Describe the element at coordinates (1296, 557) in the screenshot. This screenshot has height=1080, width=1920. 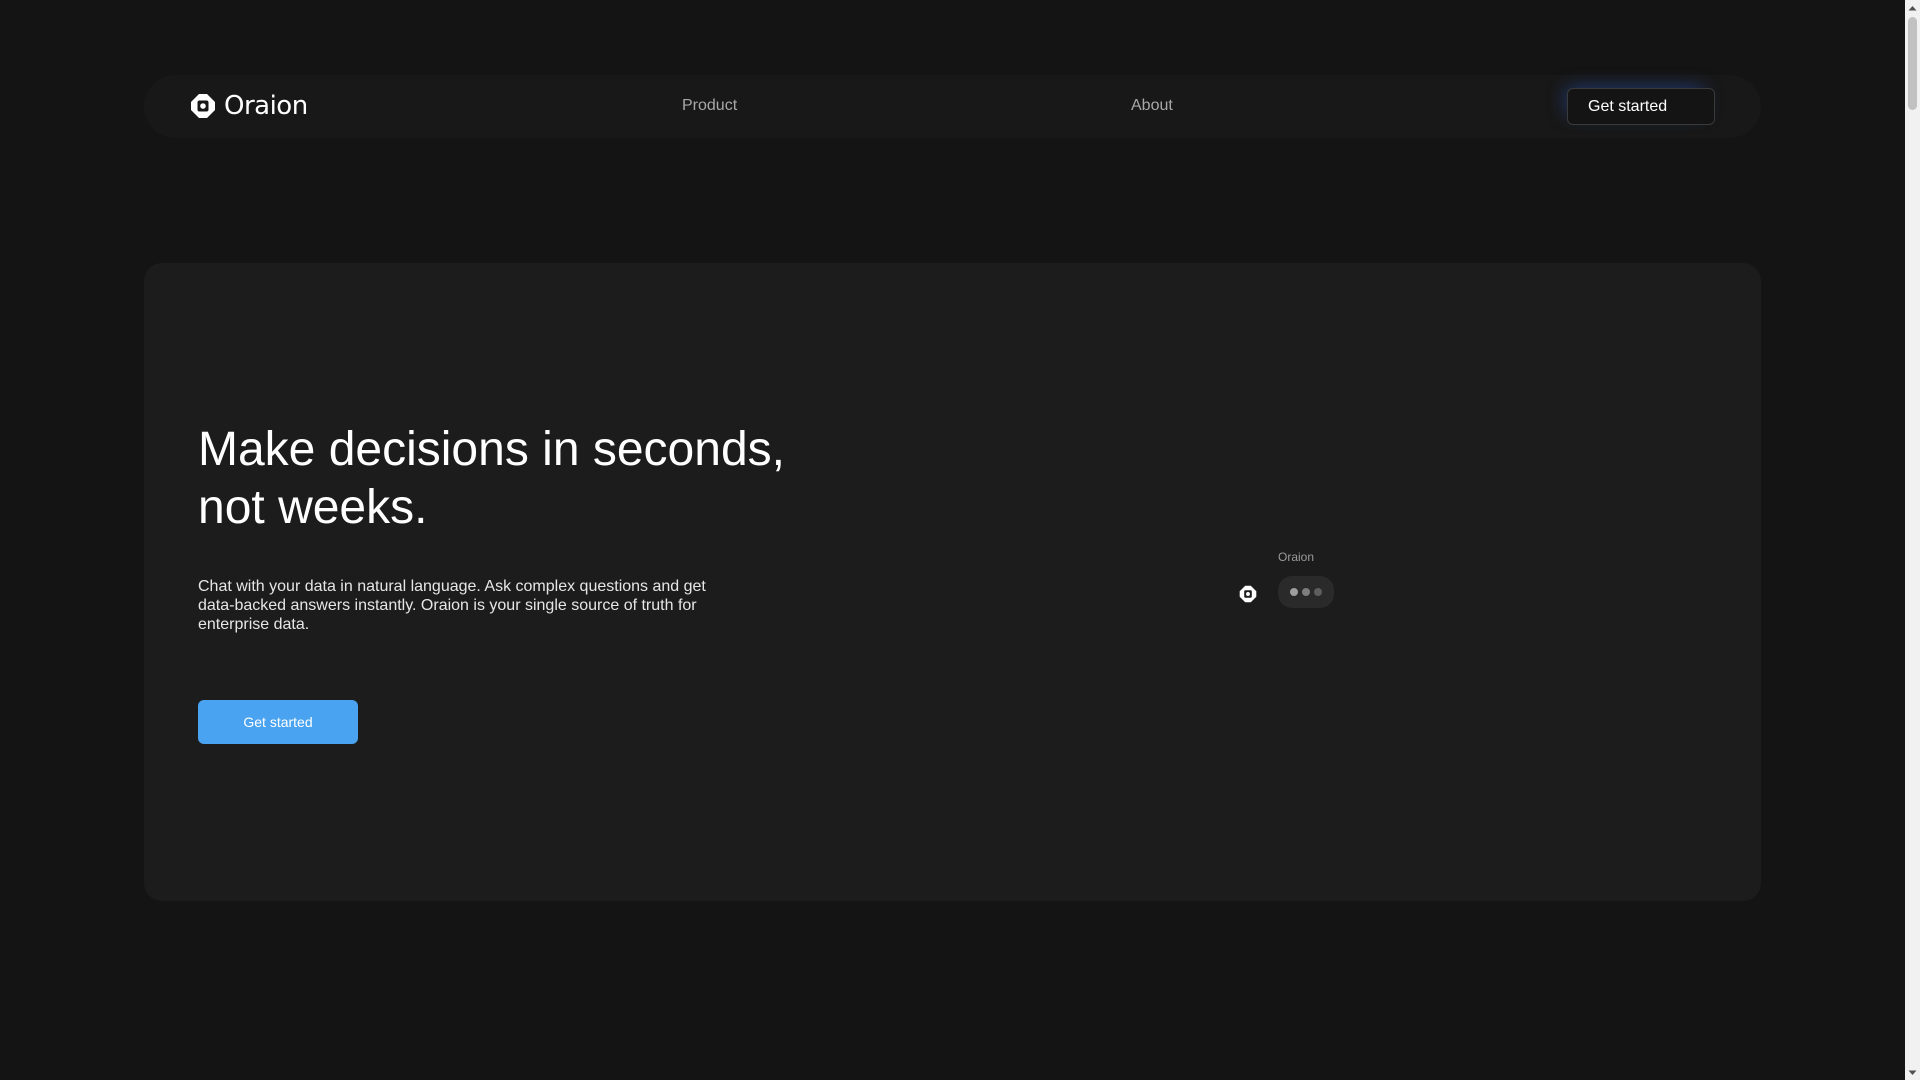
I see `chat-sender-name: Oraion` at that location.